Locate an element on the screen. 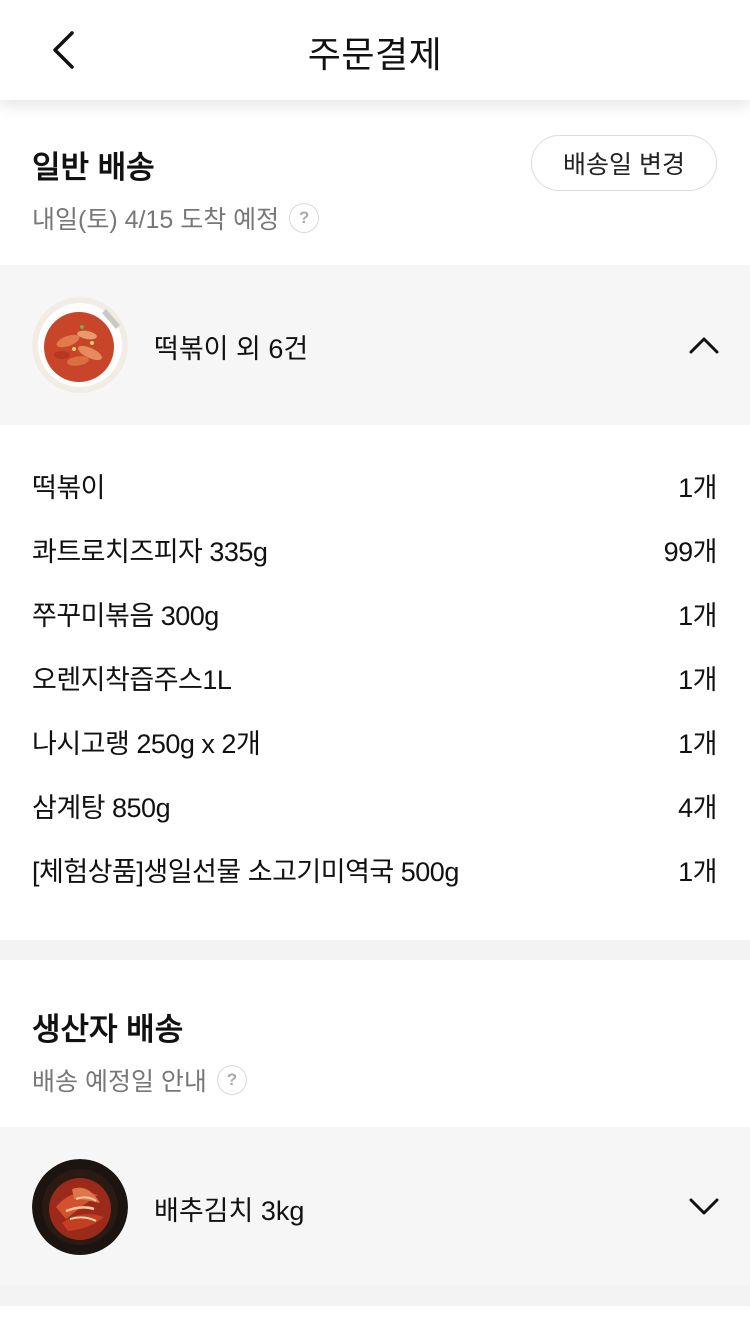  general-delivery-title: 일반 배송 is located at coordinates (93, 167).